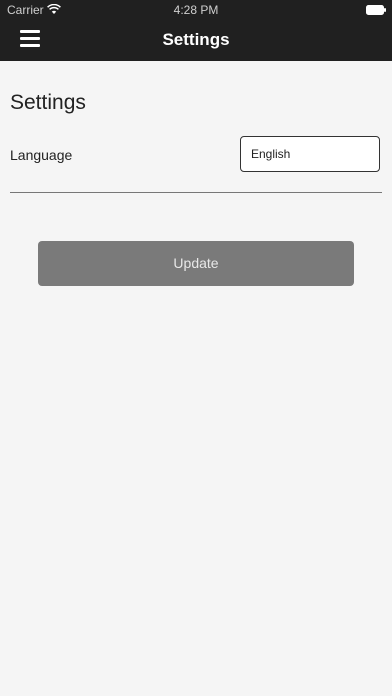 The image size is (392, 696). I want to click on battery-icon, so click(376, 10).